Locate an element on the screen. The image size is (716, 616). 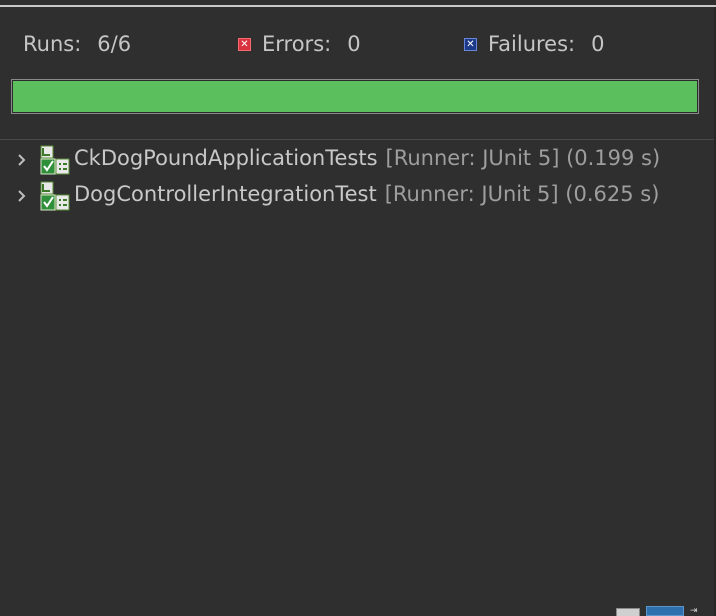
error-icon: ✕ is located at coordinates (244, 44).